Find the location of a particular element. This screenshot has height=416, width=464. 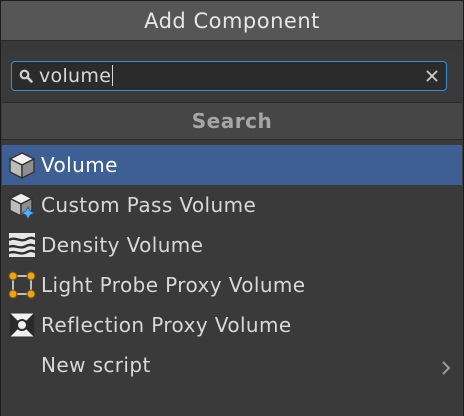

list-item-label: Light Probe Proxy Volume is located at coordinates (173, 285).